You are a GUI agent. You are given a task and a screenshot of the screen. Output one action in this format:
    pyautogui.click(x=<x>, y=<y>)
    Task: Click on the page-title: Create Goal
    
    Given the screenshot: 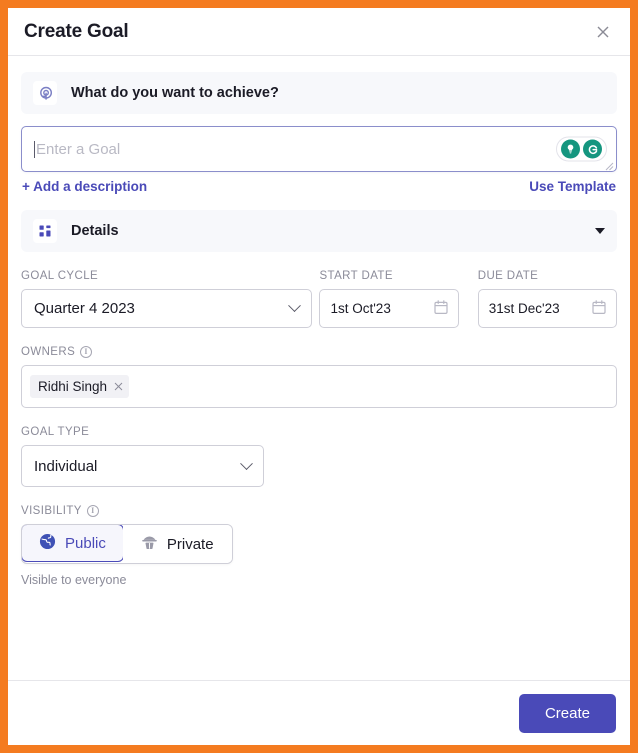 What is the action you would take?
    pyautogui.click(x=76, y=31)
    